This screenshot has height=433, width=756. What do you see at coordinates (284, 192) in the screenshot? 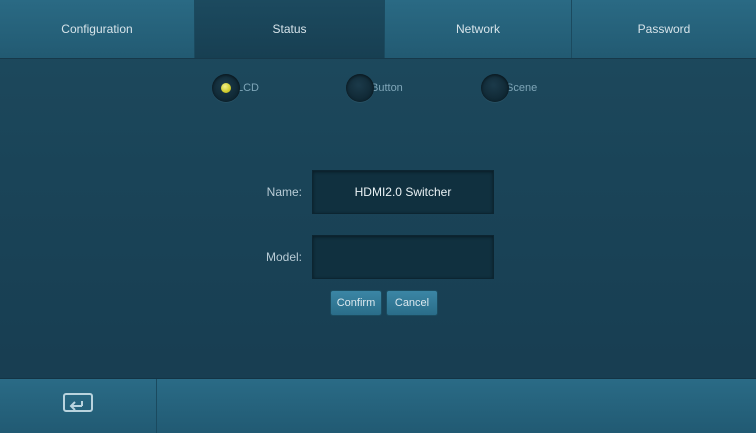
I see `name-label: Name:` at bounding box center [284, 192].